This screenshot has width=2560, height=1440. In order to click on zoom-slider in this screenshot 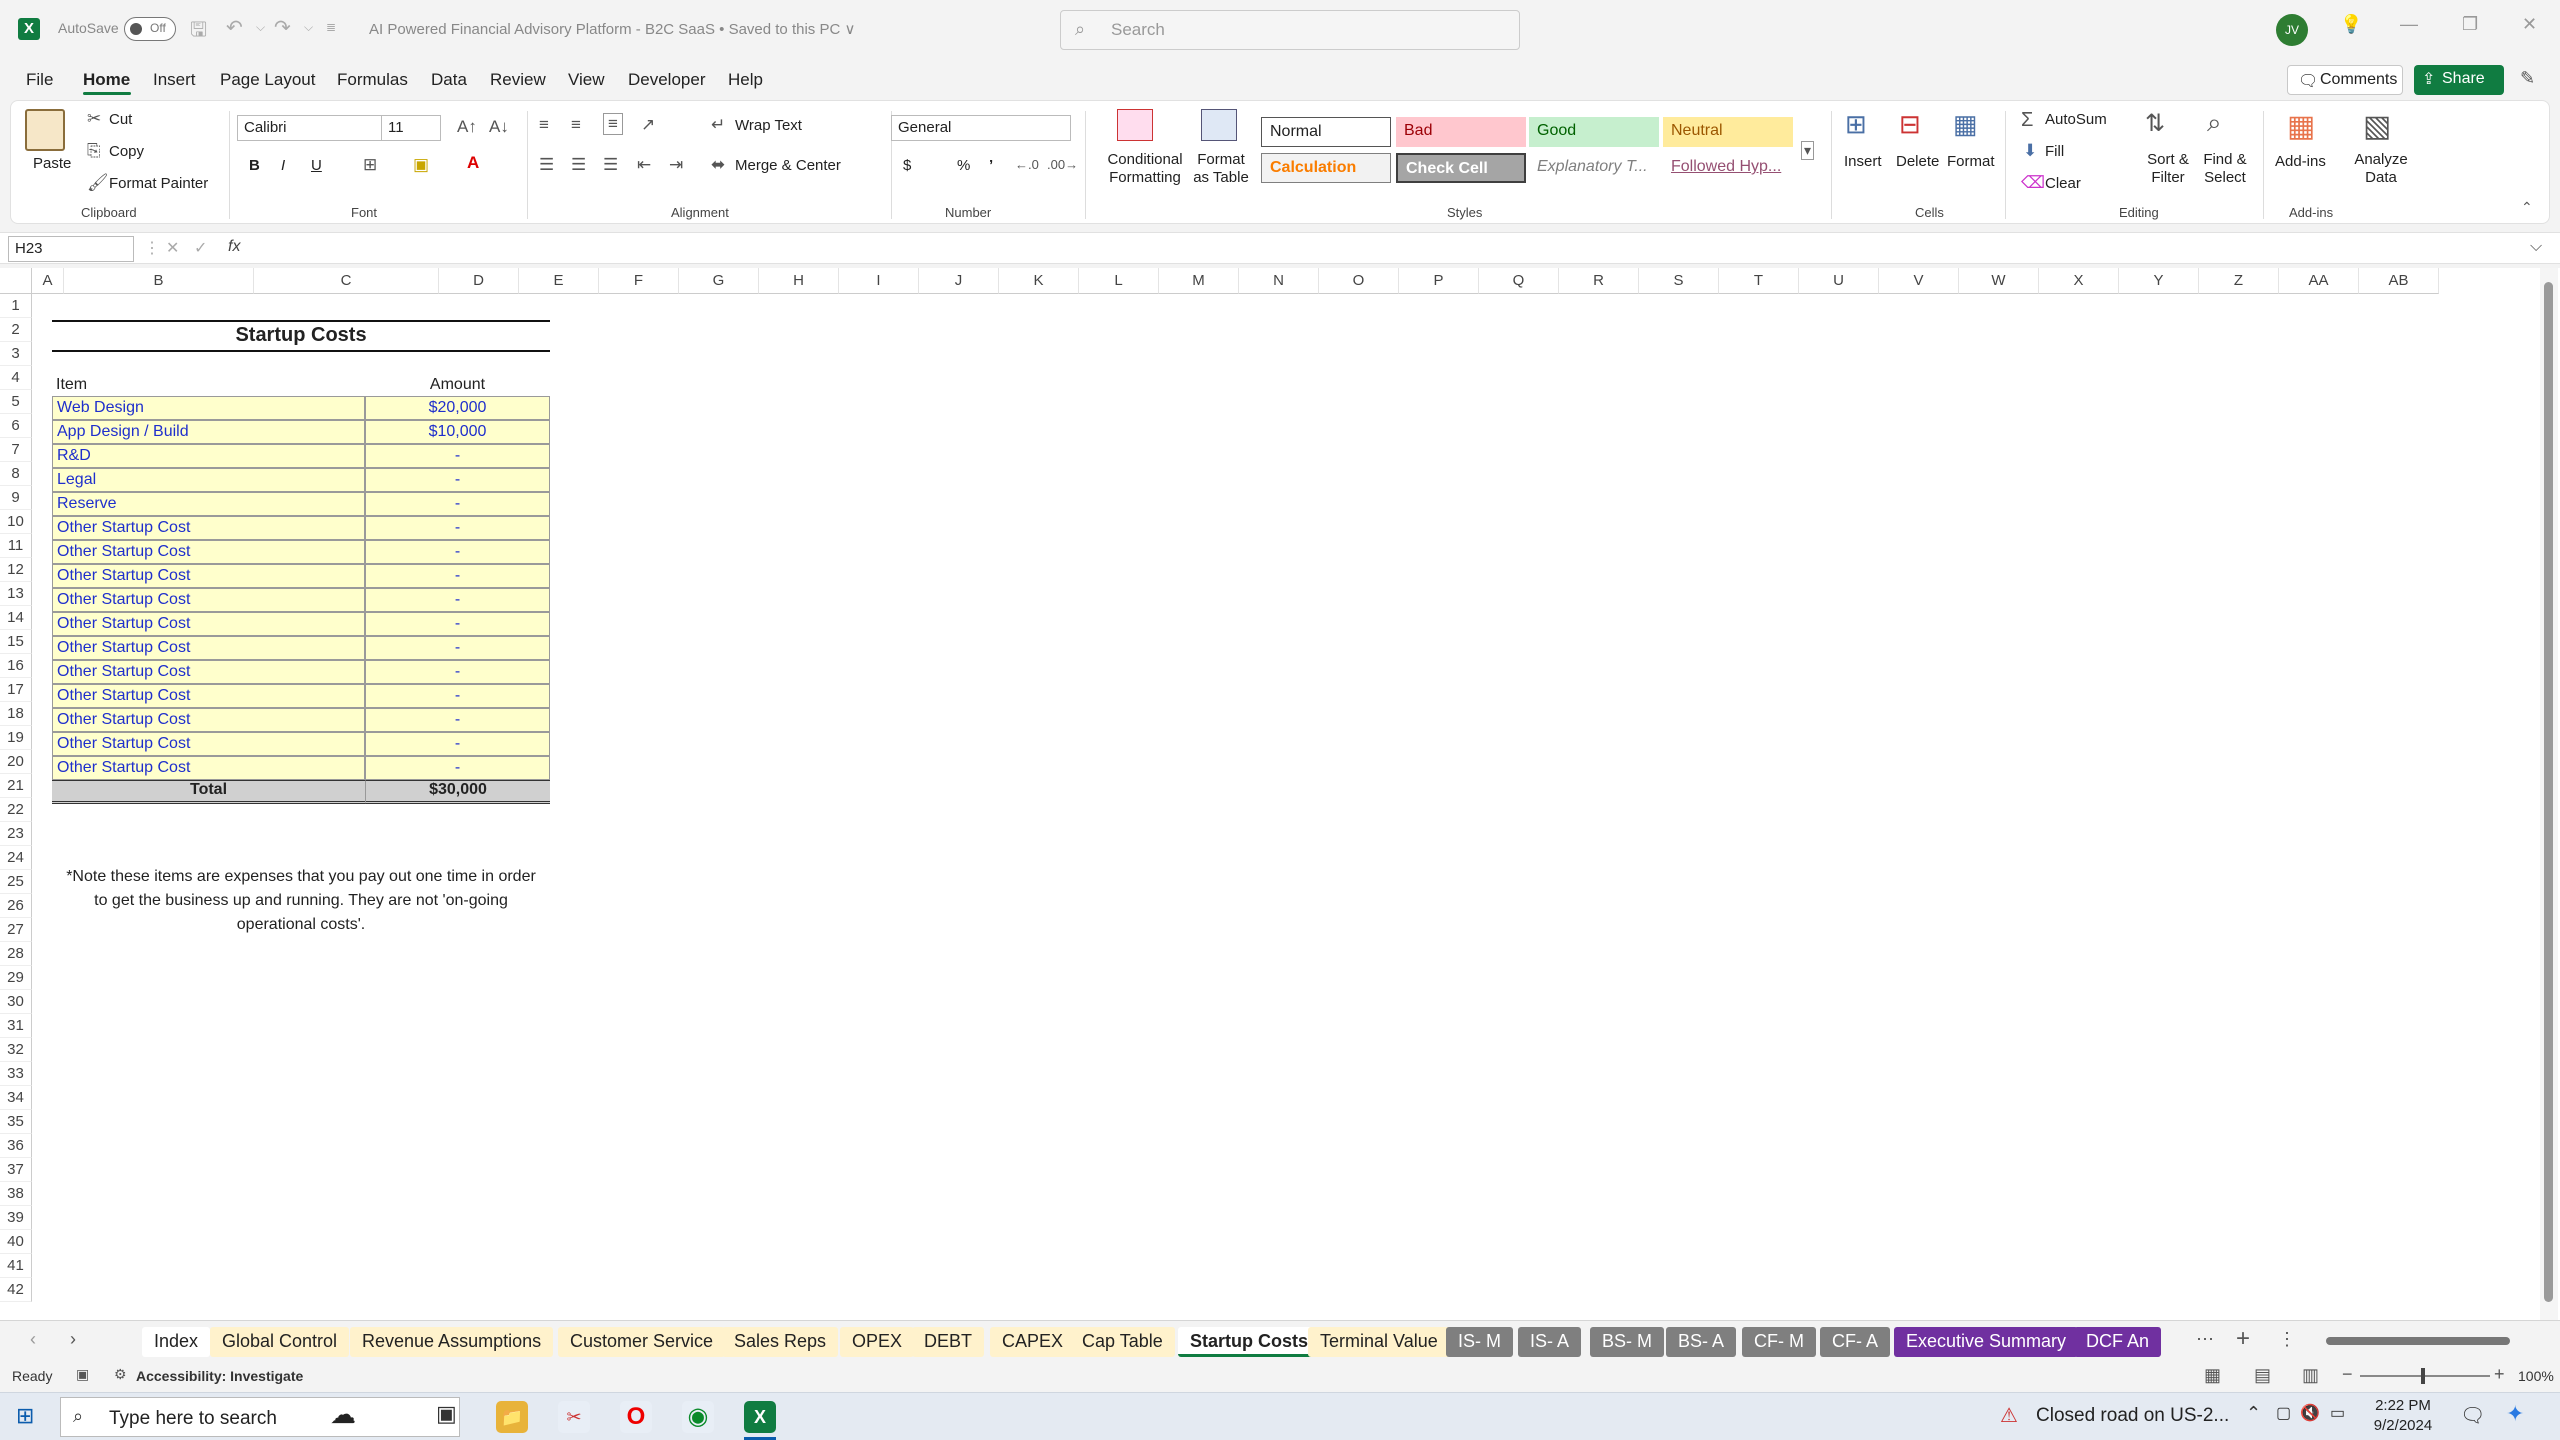, I will do `click(2425, 1376)`.